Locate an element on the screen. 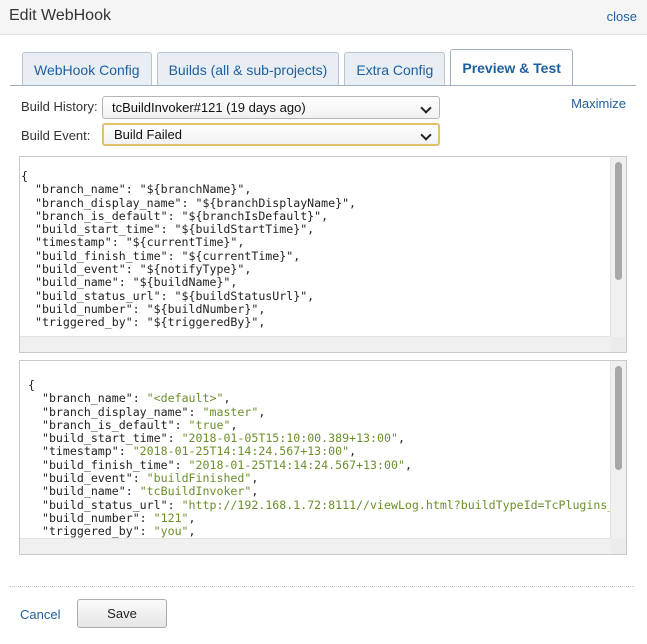 The height and width of the screenshot is (644, 647). preview-scroll-corner is located at coordinates (618, 546).